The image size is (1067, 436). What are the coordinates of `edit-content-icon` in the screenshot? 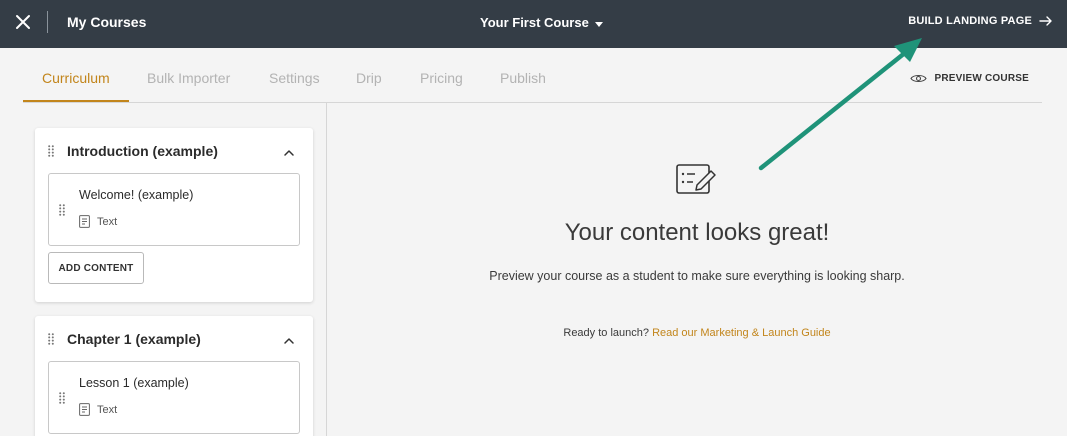 It's located at (696, 179).